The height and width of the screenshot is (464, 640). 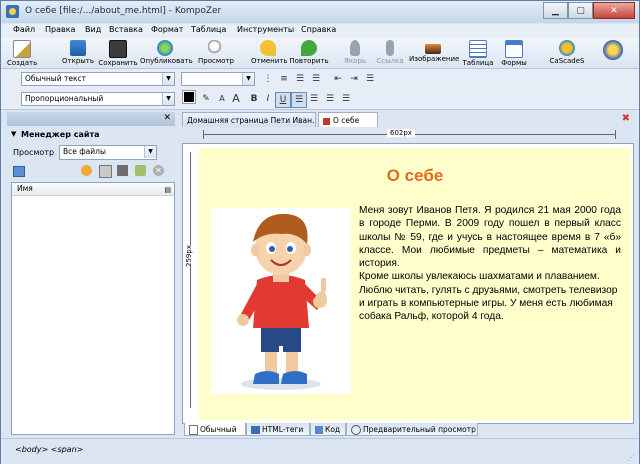 What do you see at coordinates (218, 79) in the screenshot?
I see `font-size-select: ▼` at bounding box center [218, 79].